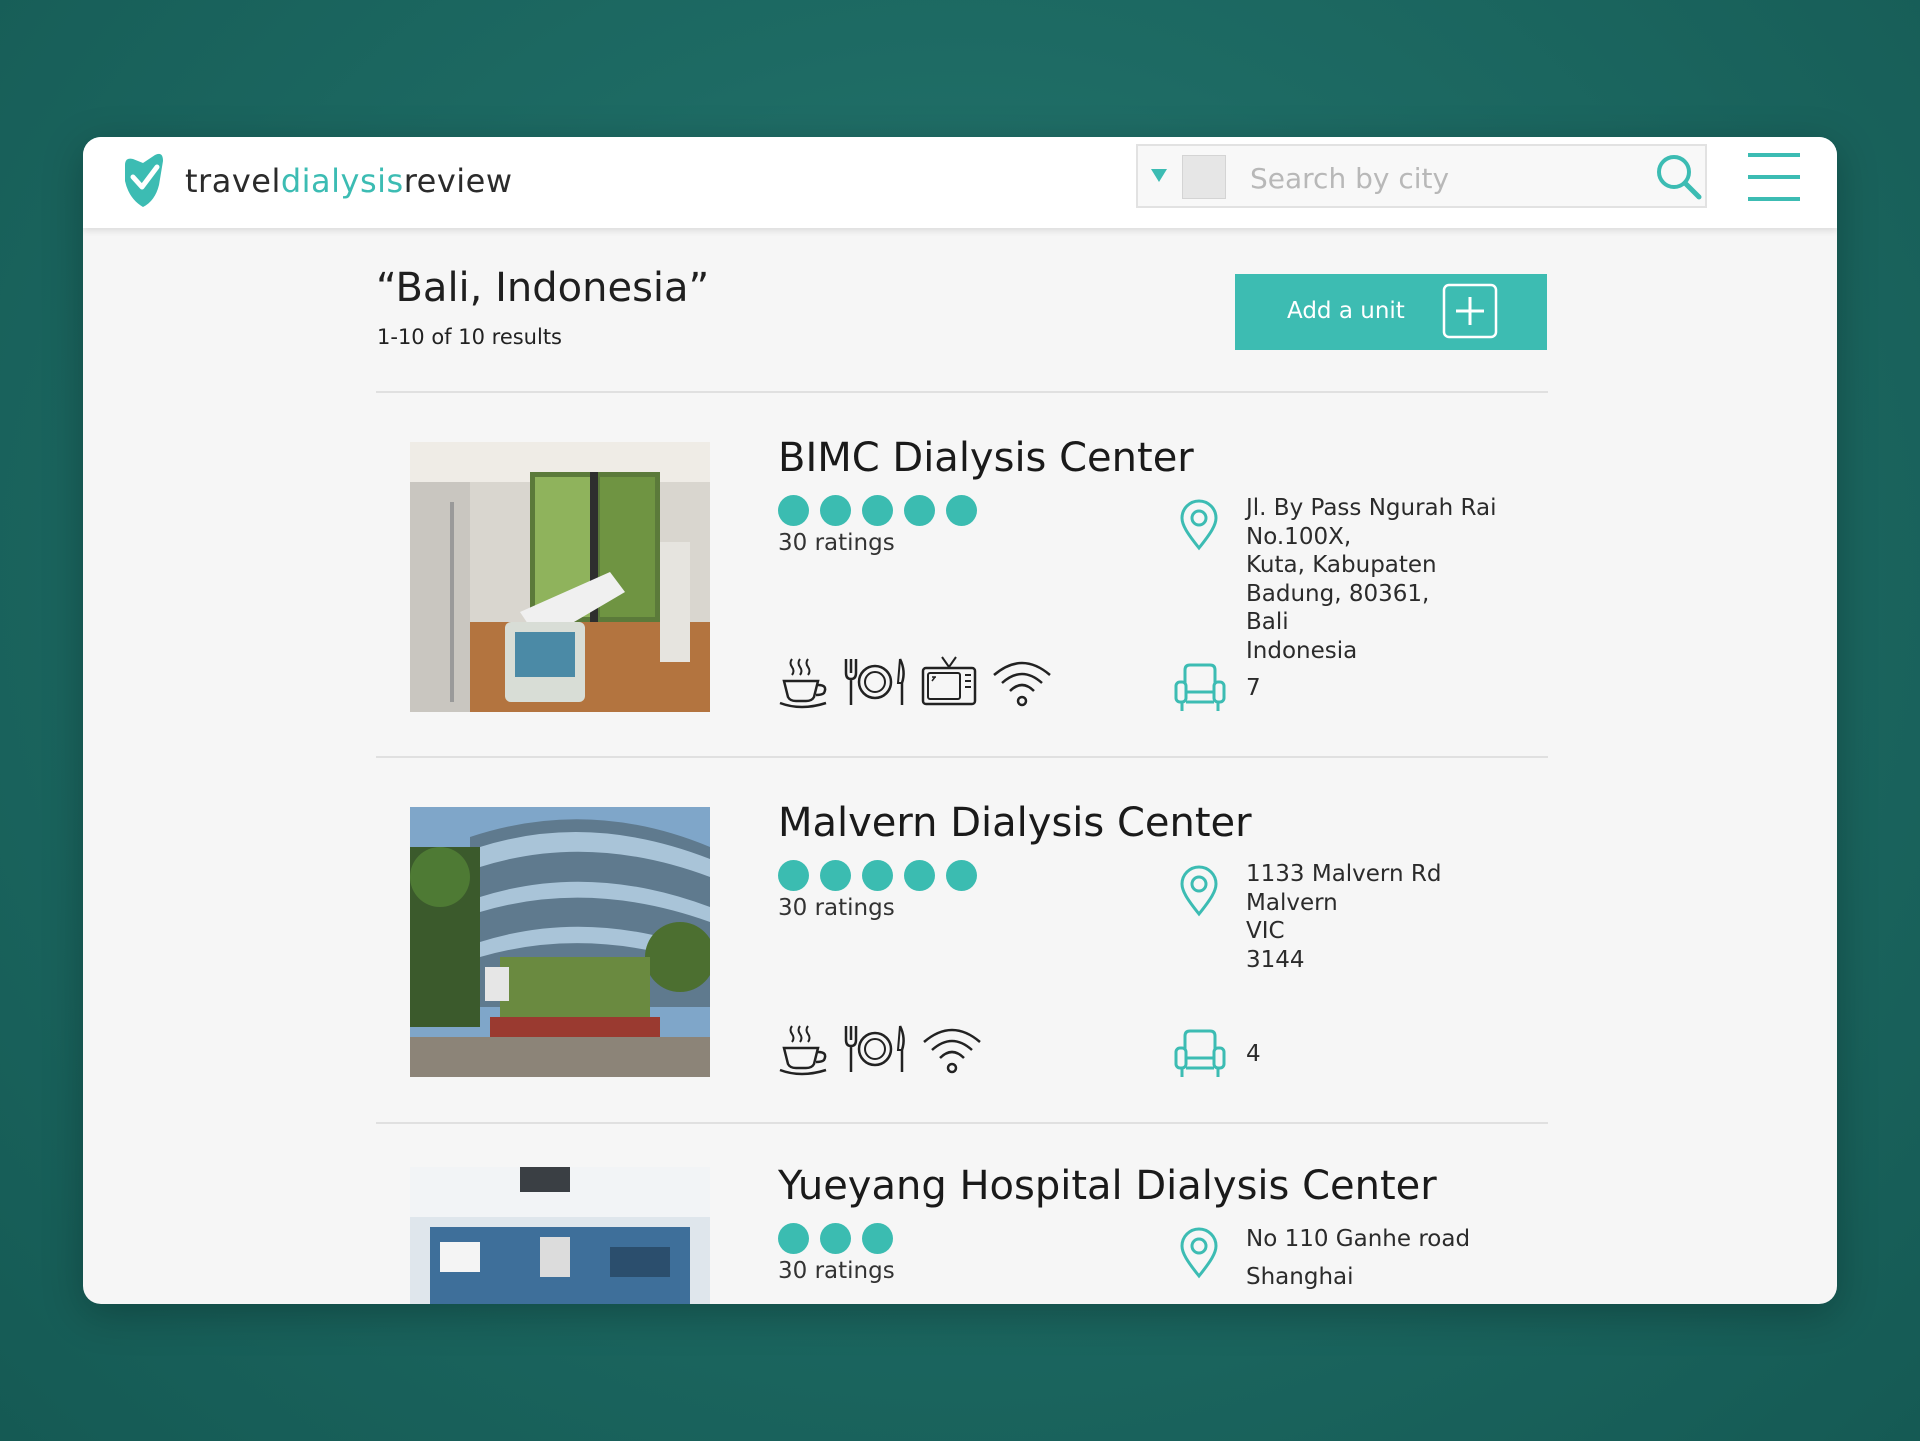 This screenshot has width=1920, height=1441. Describe the element at coordinates (1346, 311) in the screenshot. I see `add-unit-label: Add a unit` at that location.